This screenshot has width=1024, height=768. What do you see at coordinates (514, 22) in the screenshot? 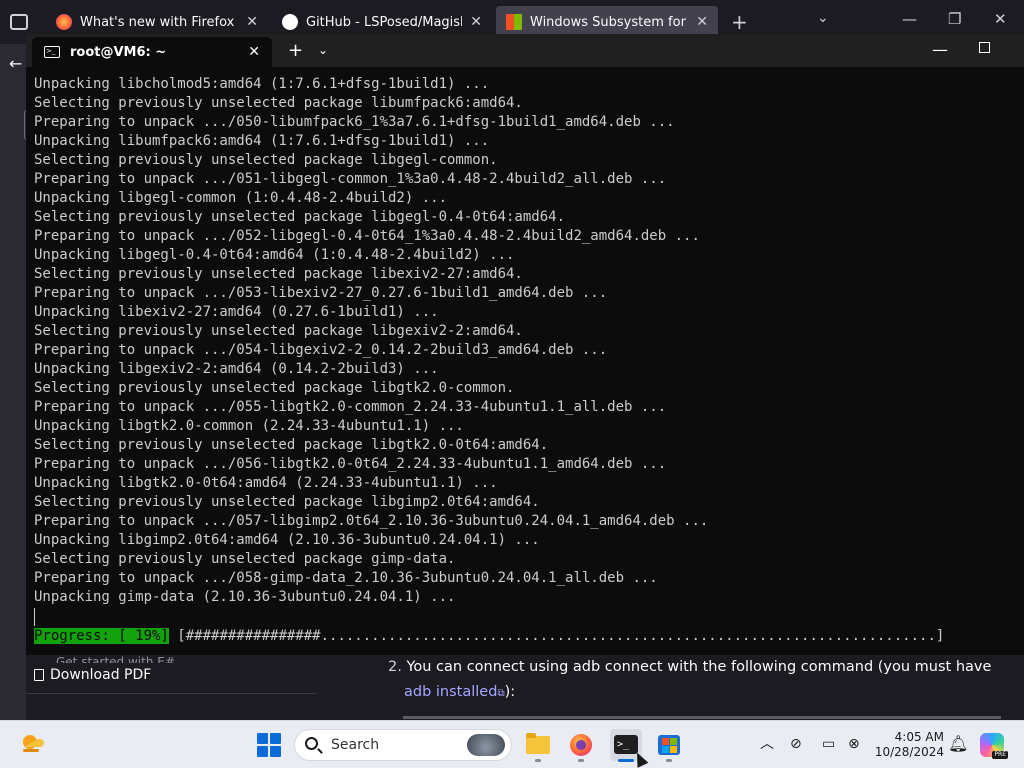
I see `microsoft-icon` at bounding box center [514, 22].